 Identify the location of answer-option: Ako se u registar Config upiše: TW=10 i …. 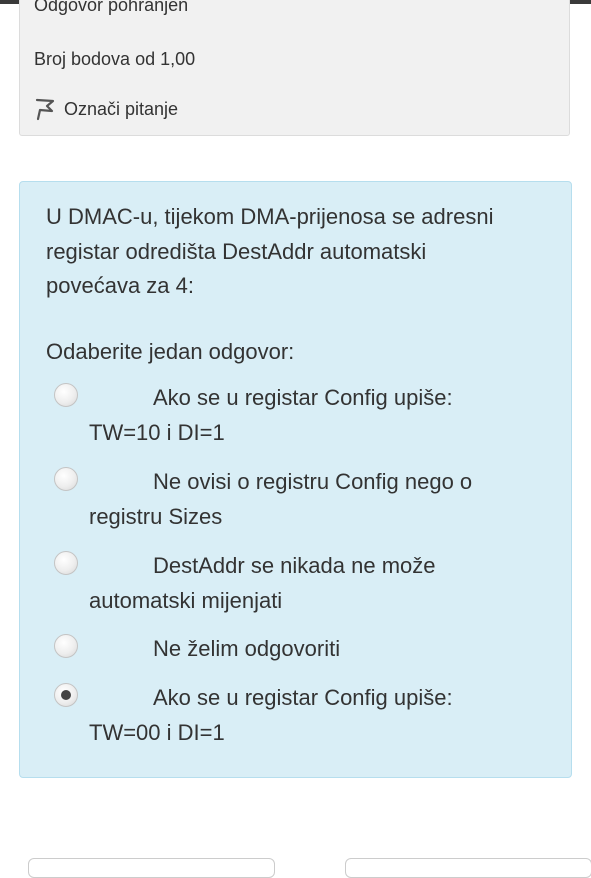
(289, 415).